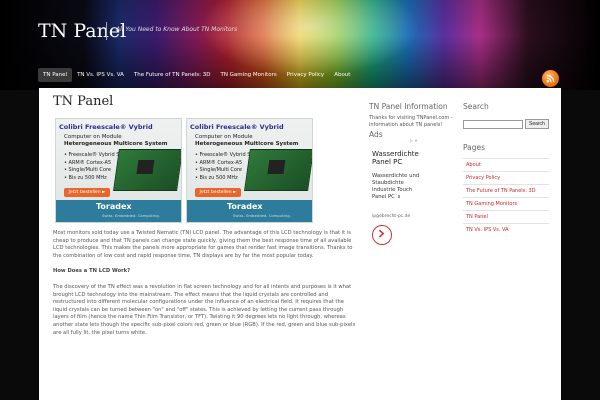 This screenshot has width=600, height=400. I want to click on nav-item-tn-vs-ips: TN Vs. IPS Vs. VA, so click(100, 75).